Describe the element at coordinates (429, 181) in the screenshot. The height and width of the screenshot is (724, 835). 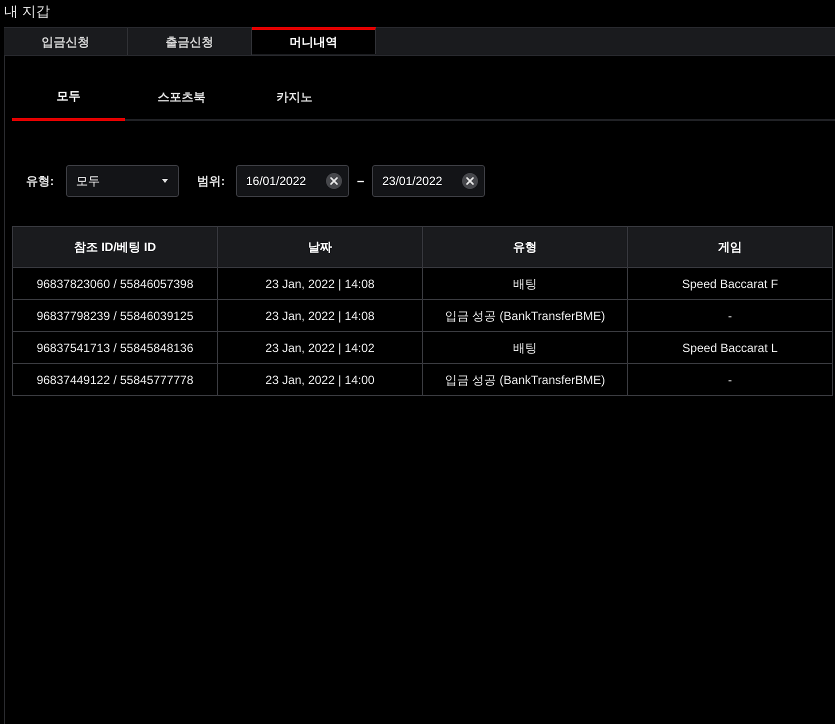
I see `date-field: 23/01/2022` at that location.